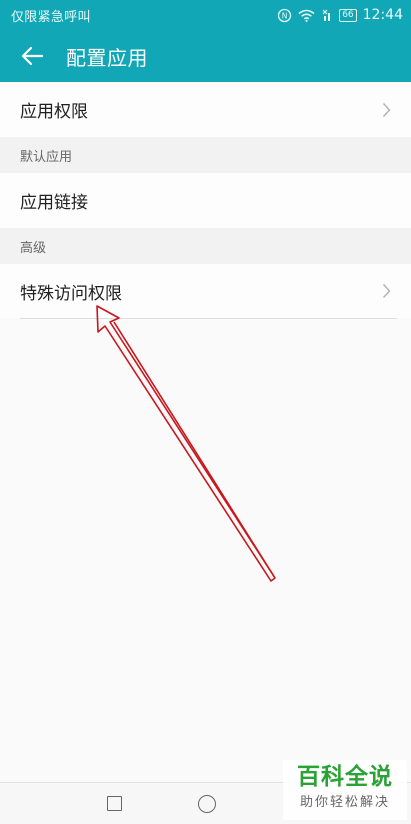 The width and height of the screenshot is (411, 824). I want to click on svg-text: N, so click(285, 15).